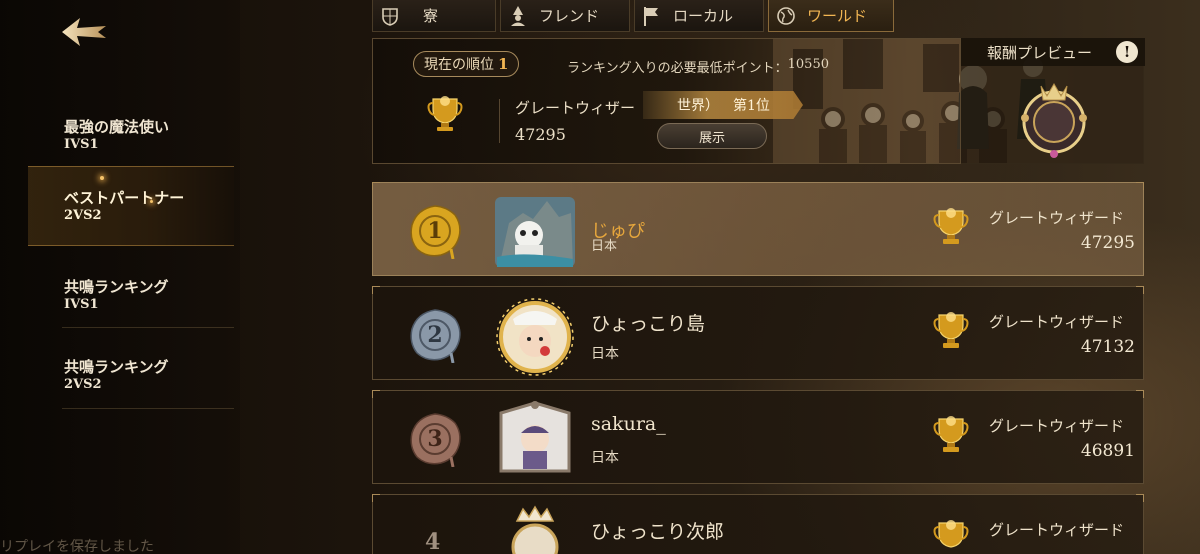 Image resolution: width=1200 pixels, height=554 pixels. Describe the element at coordinates (786, 16) in the screenshot. I see `globe-icon` at that location.